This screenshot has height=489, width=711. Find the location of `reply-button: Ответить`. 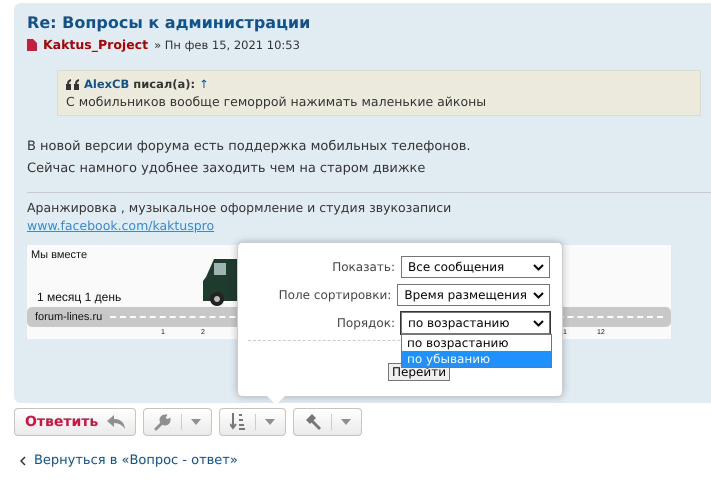

reply-button: Ответить is located at coordinates (75, 422).